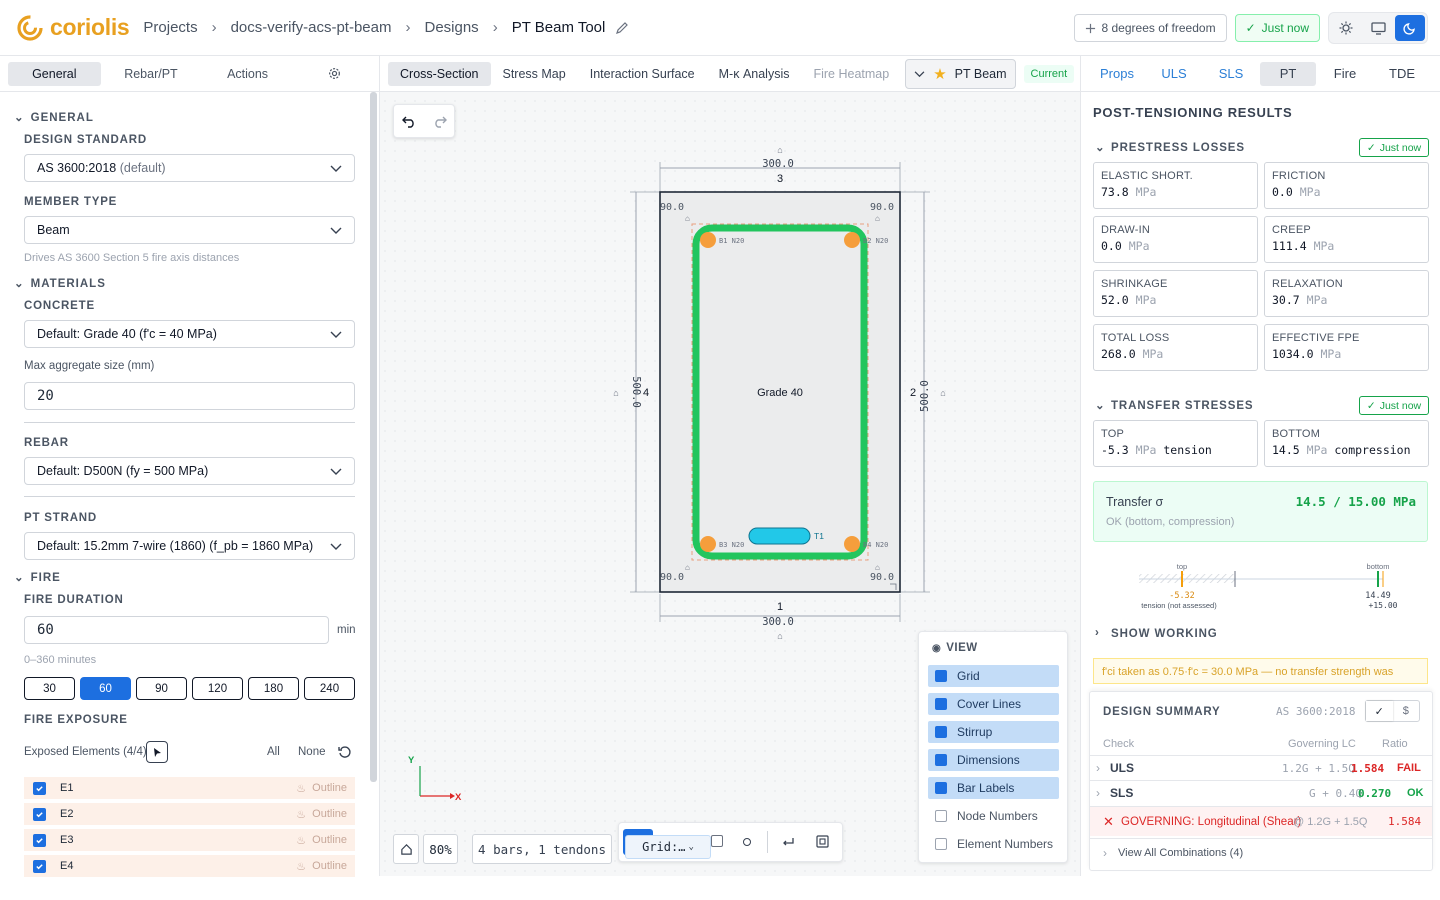  Describe the element at coordinates (73, 28) in the screenshot. I see `logo: coriolis` at that location.